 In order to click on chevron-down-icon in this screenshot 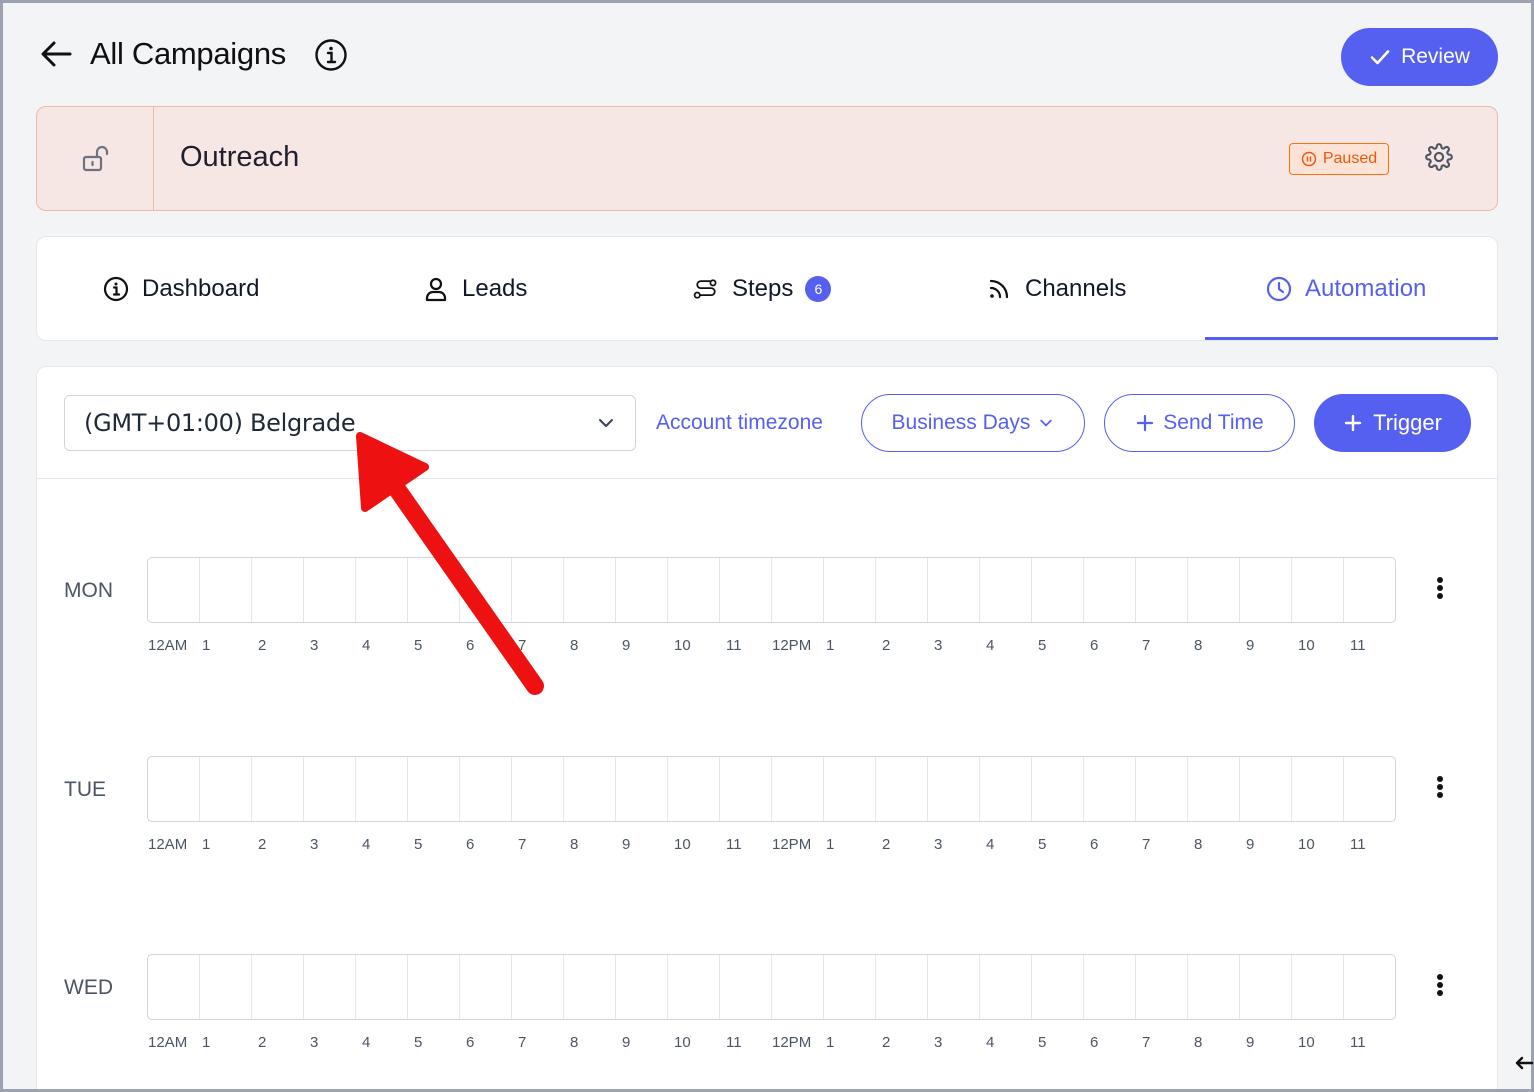, I will do `click(606, 423)`.